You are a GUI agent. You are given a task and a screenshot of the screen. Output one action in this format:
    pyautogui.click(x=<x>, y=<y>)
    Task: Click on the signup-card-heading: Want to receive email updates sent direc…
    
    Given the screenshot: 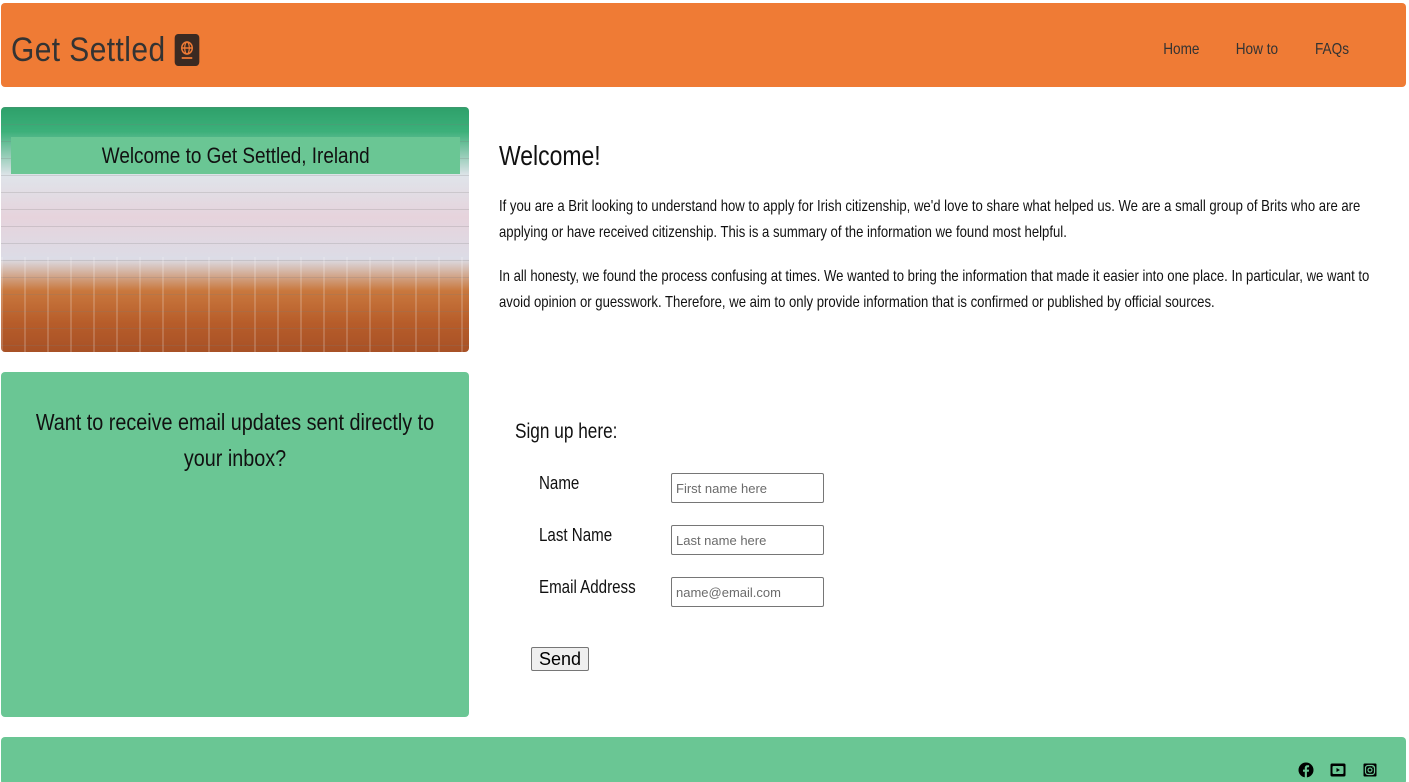 What is the action you would take?
    pyautogui.click(x=235, y=440)
    